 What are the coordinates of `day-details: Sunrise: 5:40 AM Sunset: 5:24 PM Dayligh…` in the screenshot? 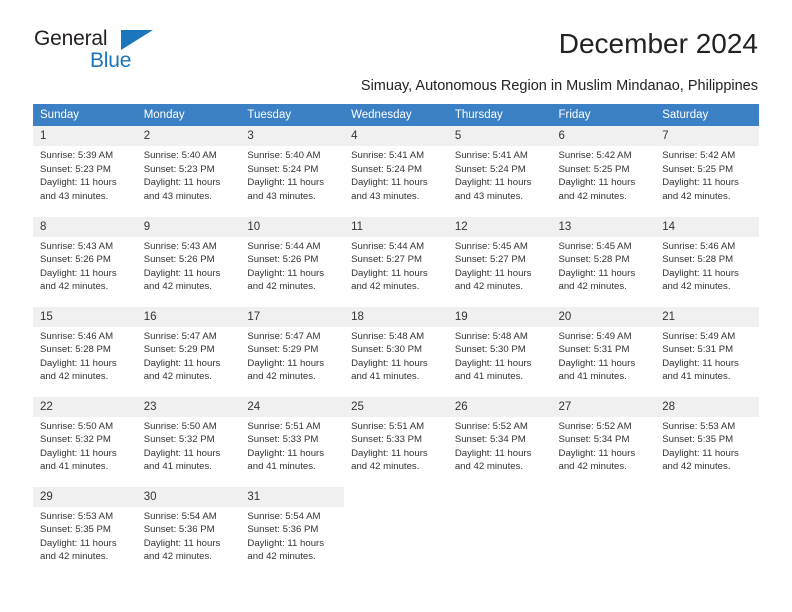 It's located at (292, 174).